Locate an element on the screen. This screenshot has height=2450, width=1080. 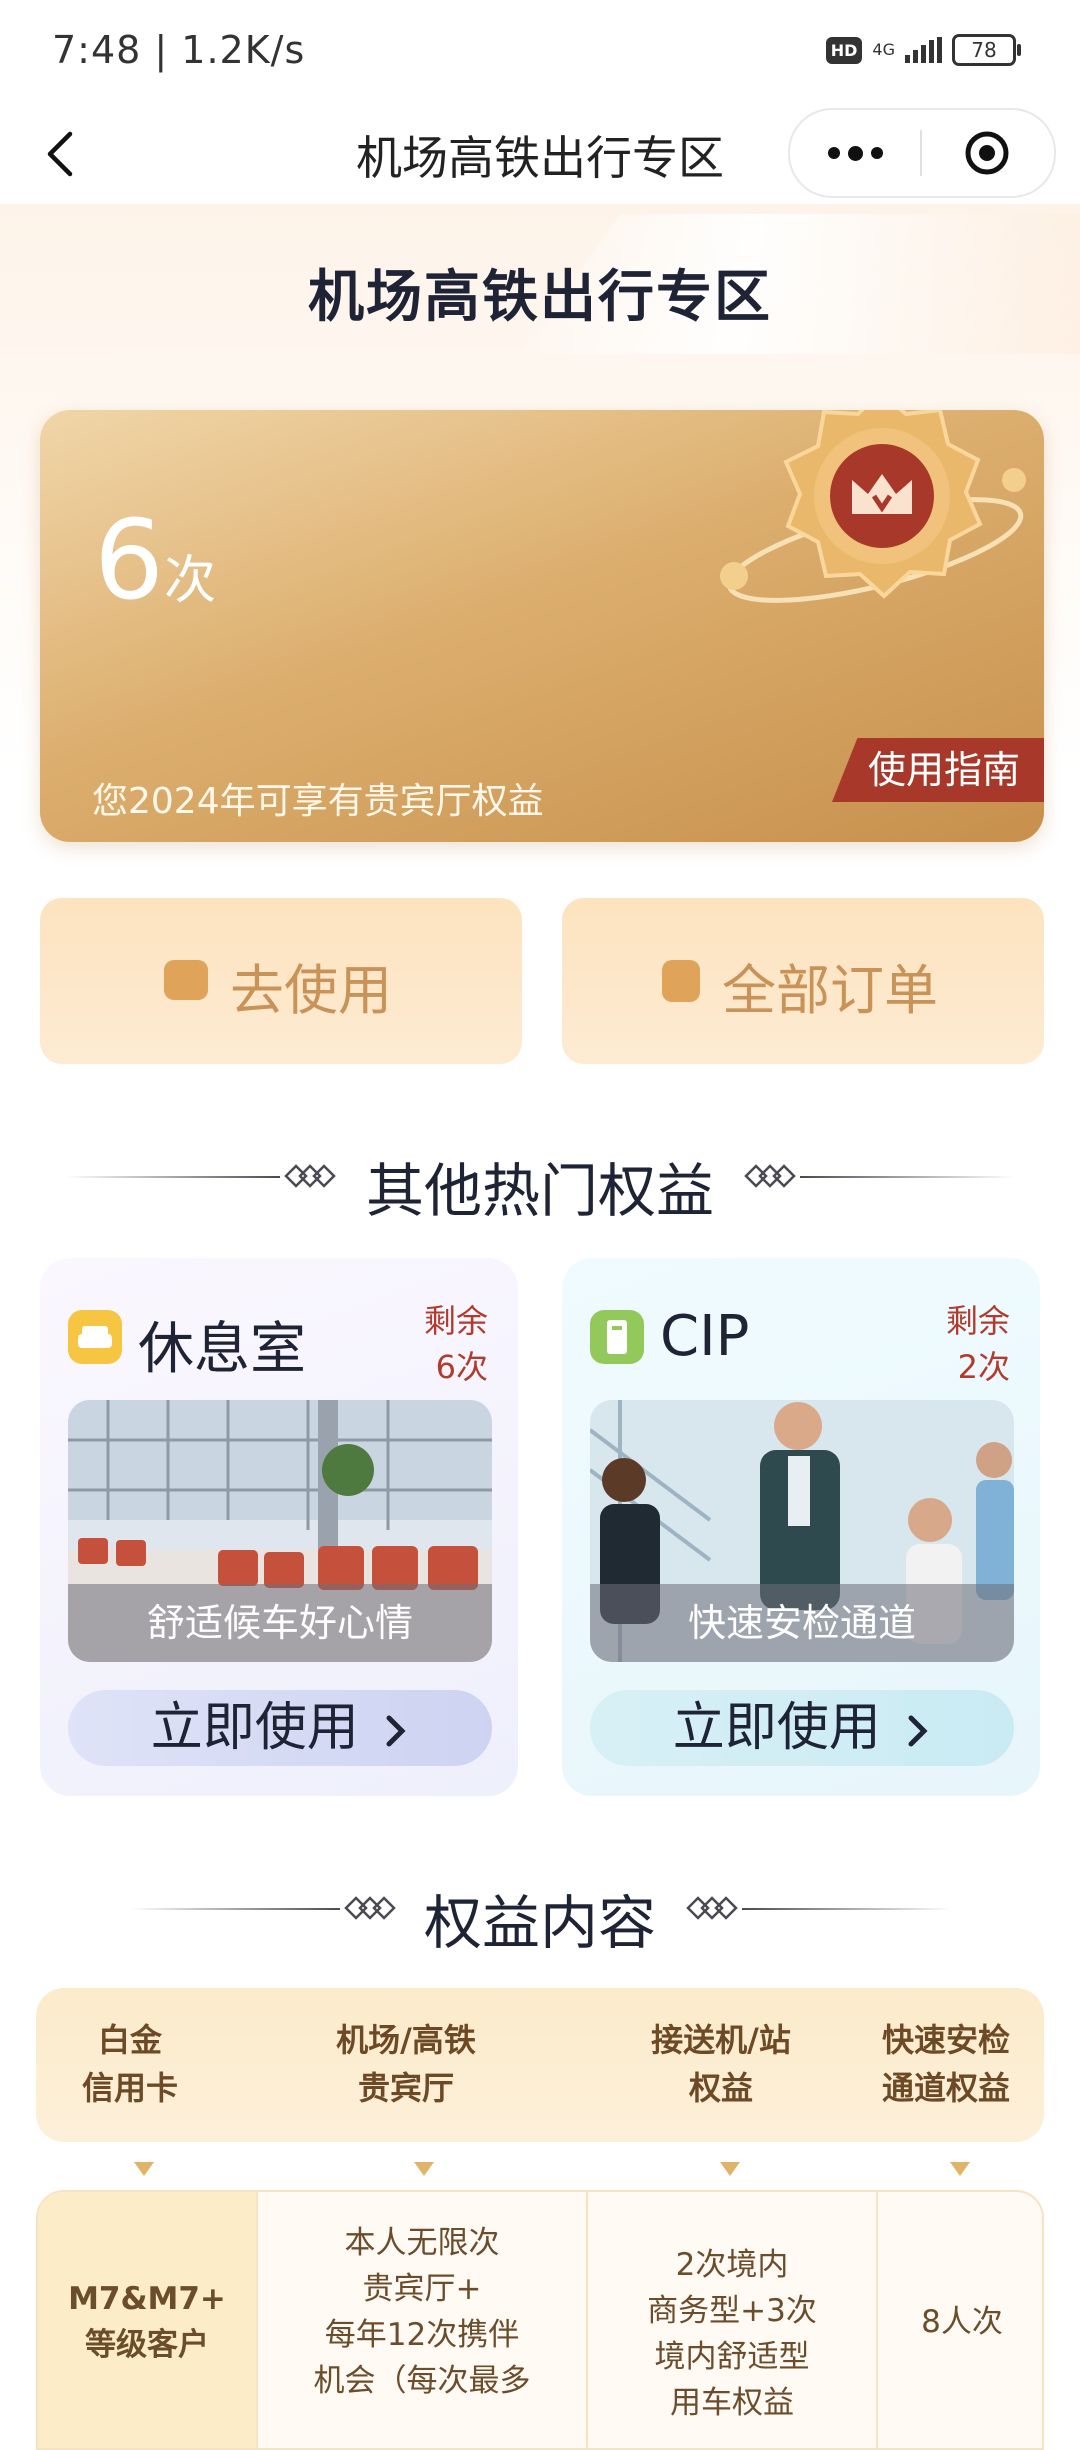
order-list-icon is located at coordinates (681, 981).